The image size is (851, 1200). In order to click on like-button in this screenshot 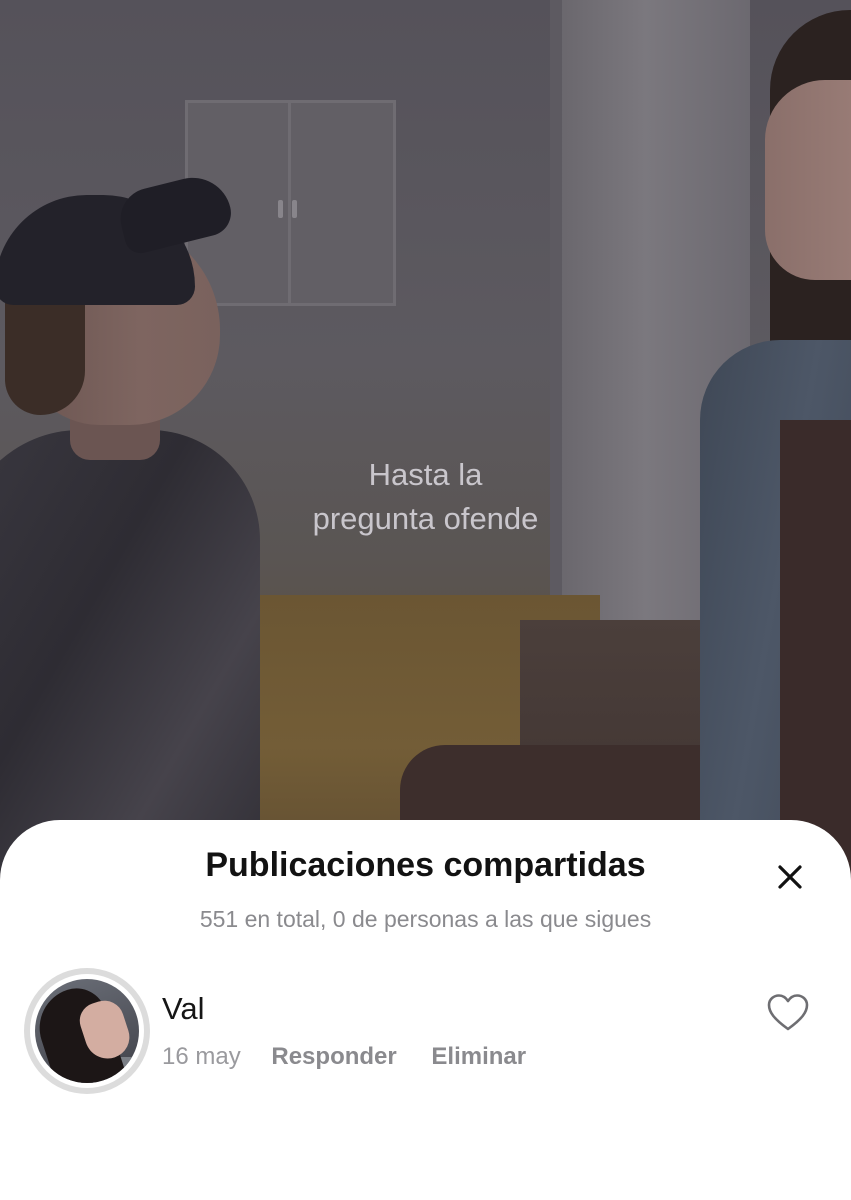, I will do `click(788, 1013)`.